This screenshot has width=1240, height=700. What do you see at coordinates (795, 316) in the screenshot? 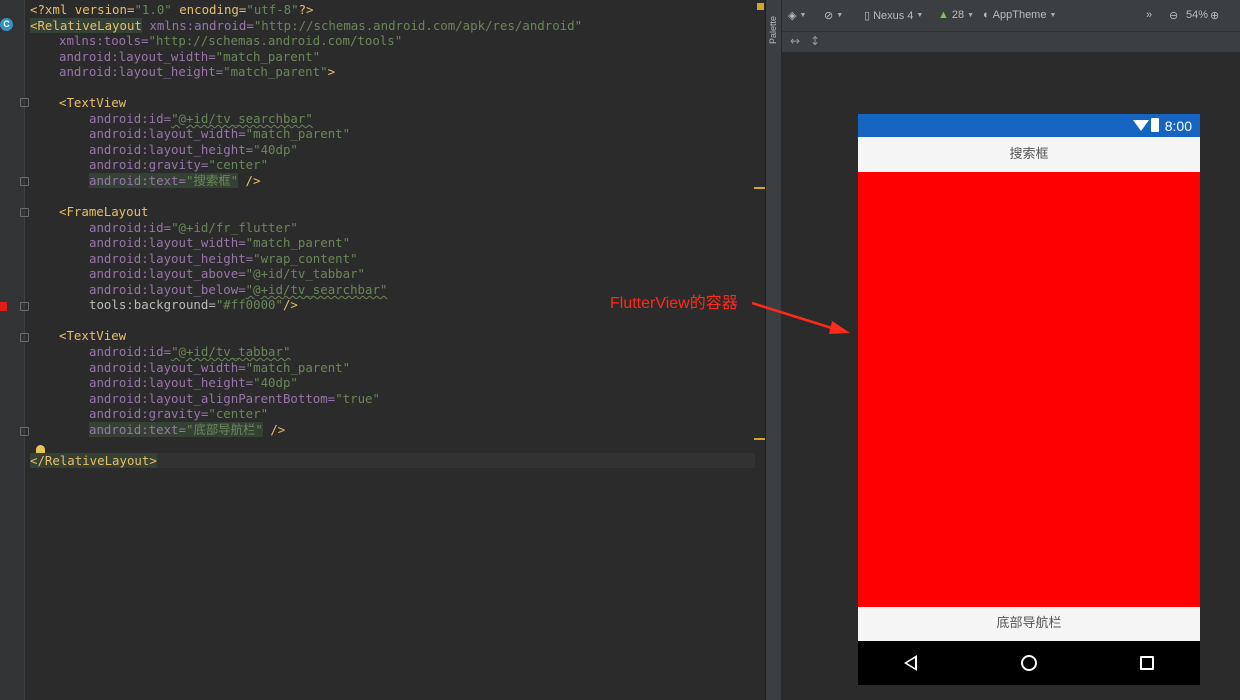
I see `arrow-shaft` at bounding box center [795, 316].